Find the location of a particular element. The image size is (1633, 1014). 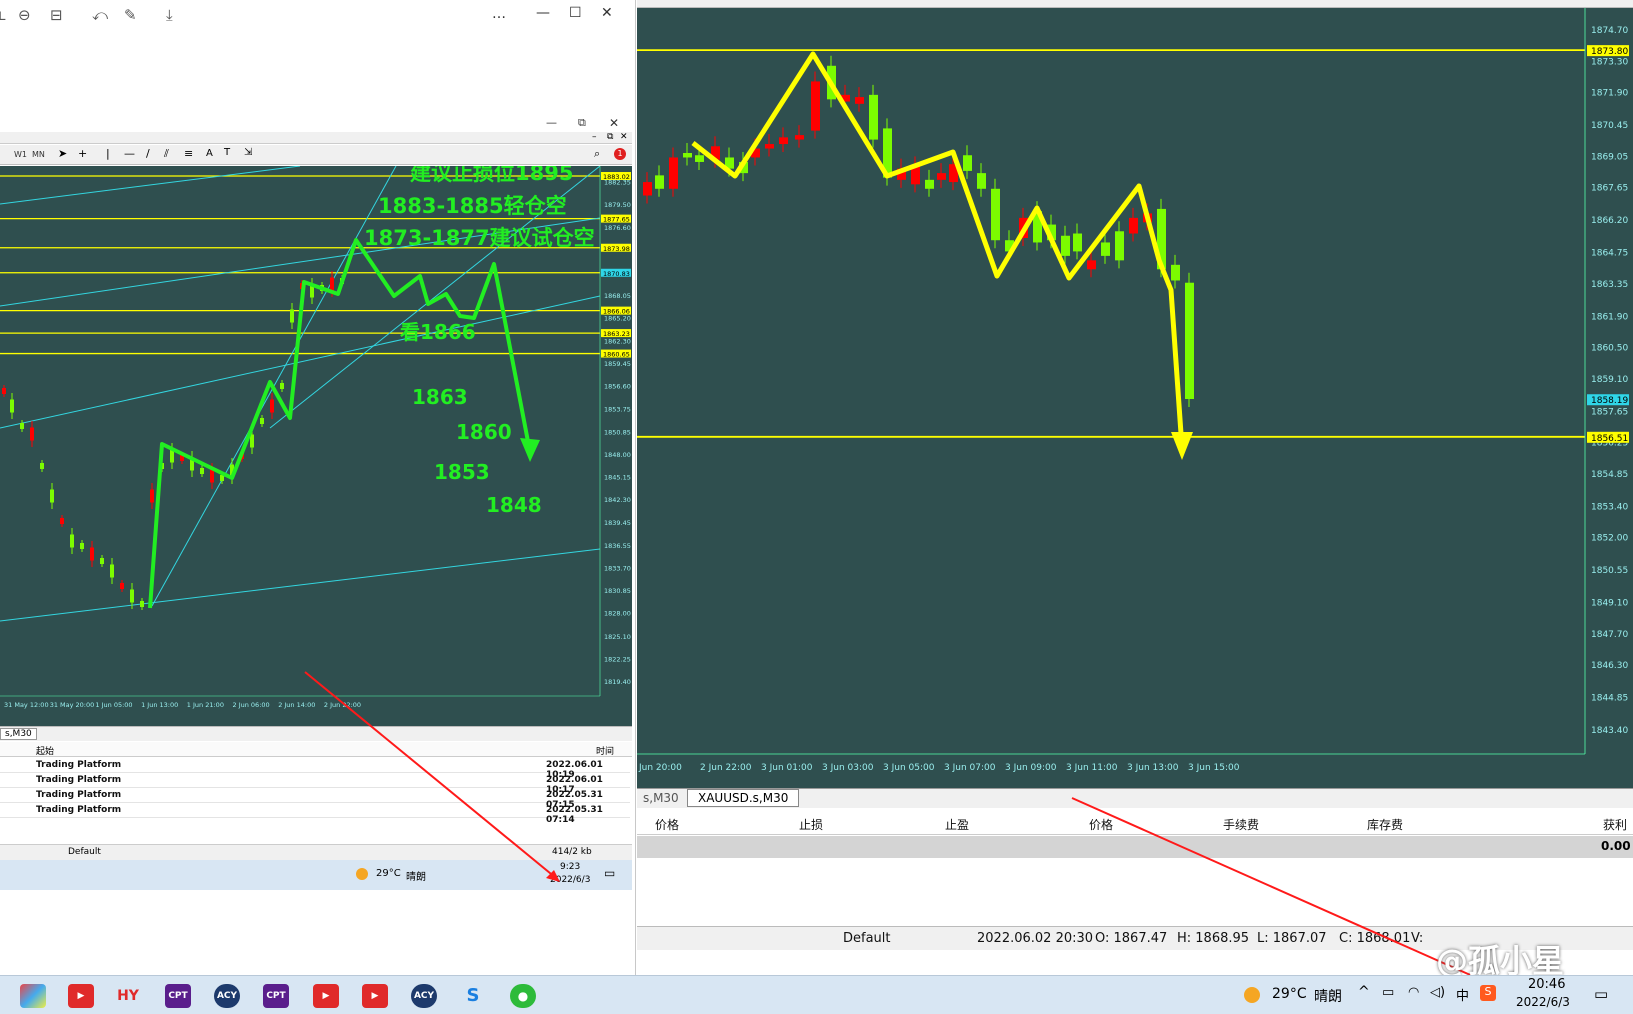

taskbar-app-acy-2: ACY is located at coordinates (424, 996).